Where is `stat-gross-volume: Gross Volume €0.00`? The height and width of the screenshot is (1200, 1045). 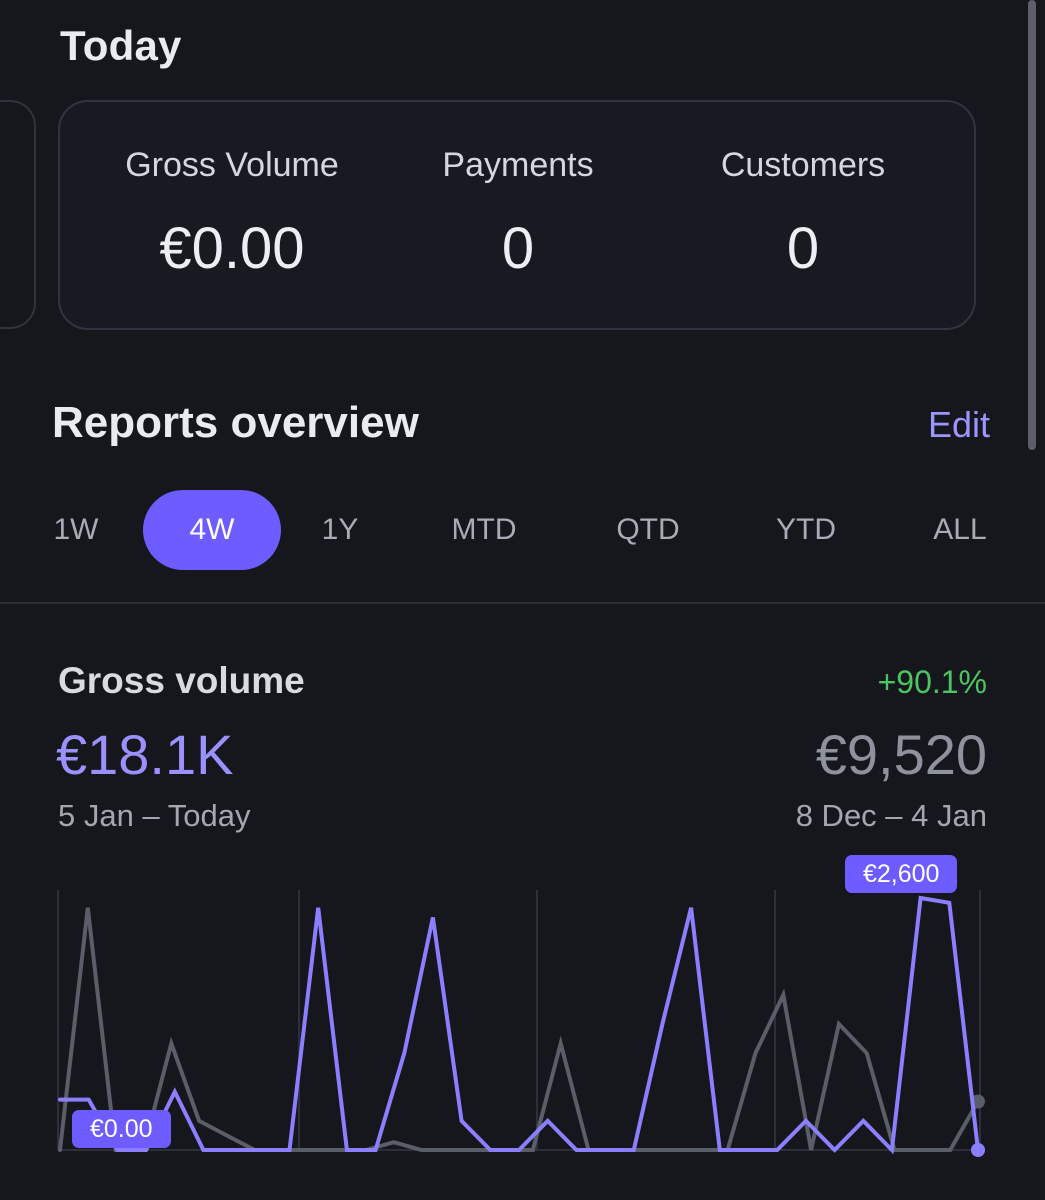
stat-gross-volume: Gross Volume €0.00 is located at coordinates (232, 214).